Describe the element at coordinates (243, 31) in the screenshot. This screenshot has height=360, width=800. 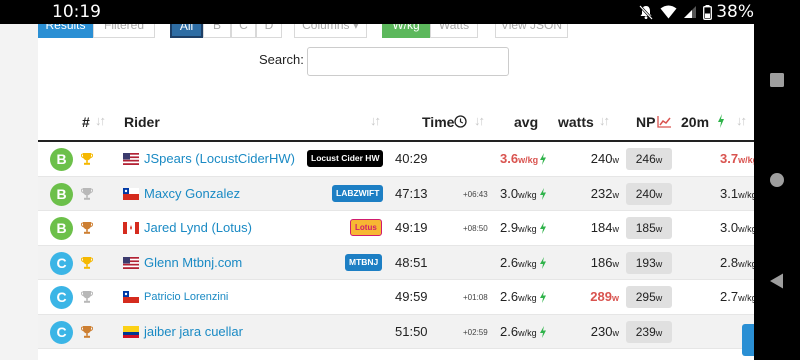
I see `filter-c-button: C` at that location.